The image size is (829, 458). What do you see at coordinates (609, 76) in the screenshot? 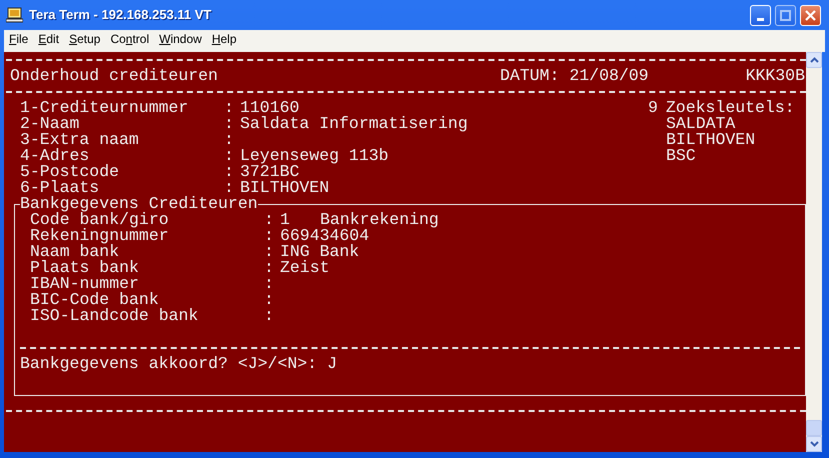
I see `date-value: 21/08/09` at bounding box center [609, 76].